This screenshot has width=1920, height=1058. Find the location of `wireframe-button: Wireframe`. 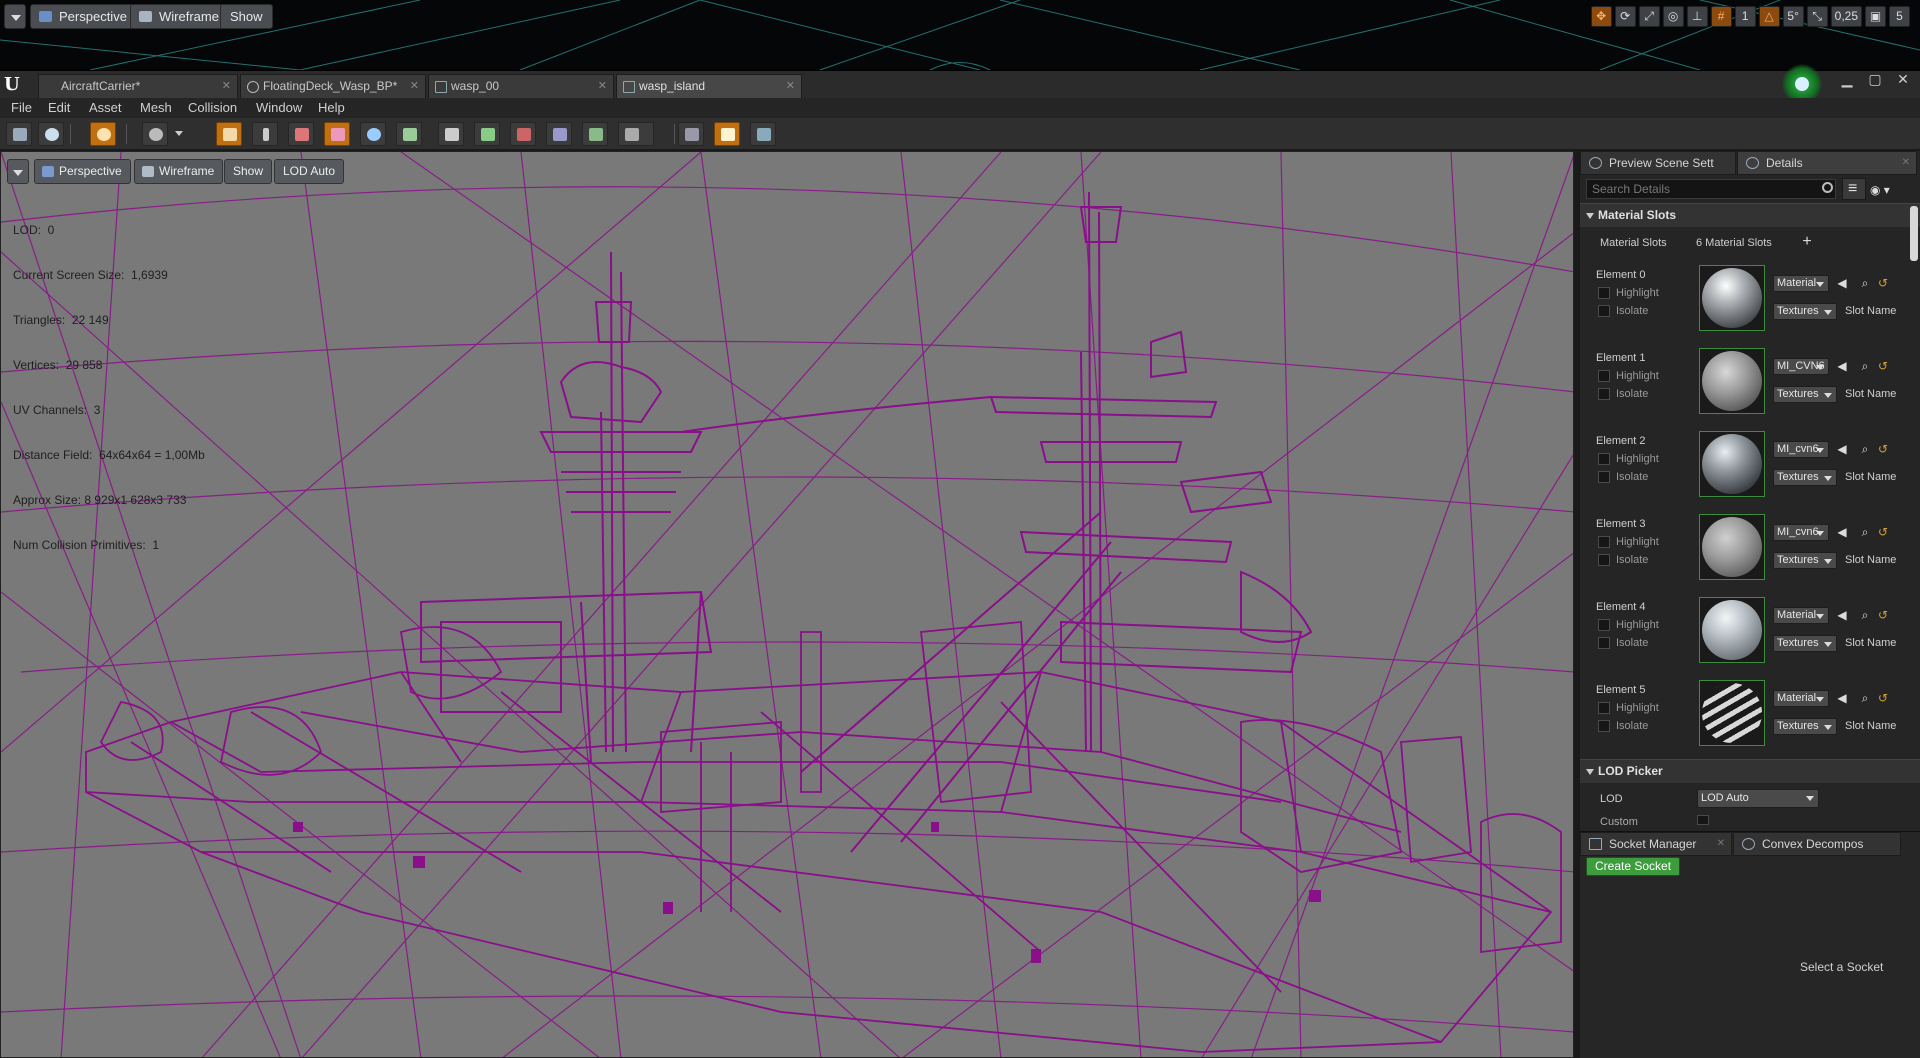

wireframe-button: Wireframe is located at coordinates (179, 171).